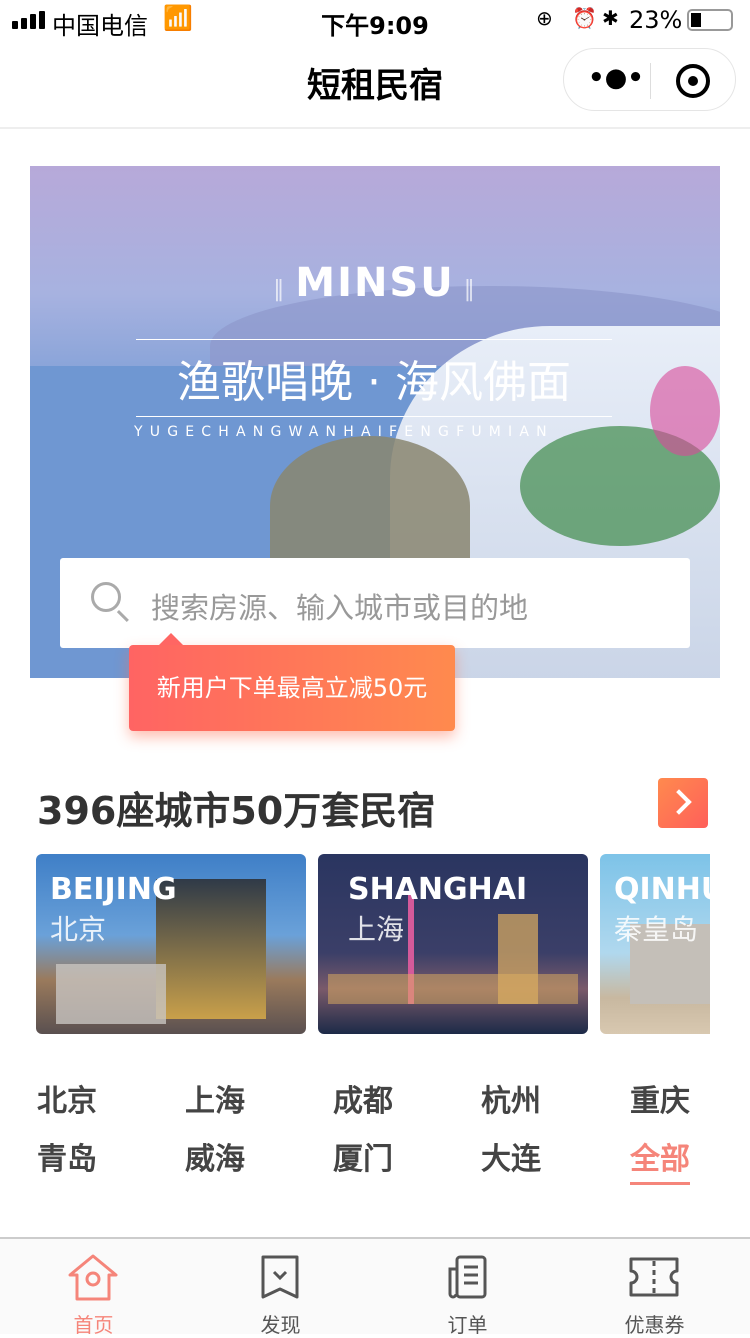  Describe the element at coordinates (660, 1159) in the screenshot. I see `all-cities-link: 全部` at that location.